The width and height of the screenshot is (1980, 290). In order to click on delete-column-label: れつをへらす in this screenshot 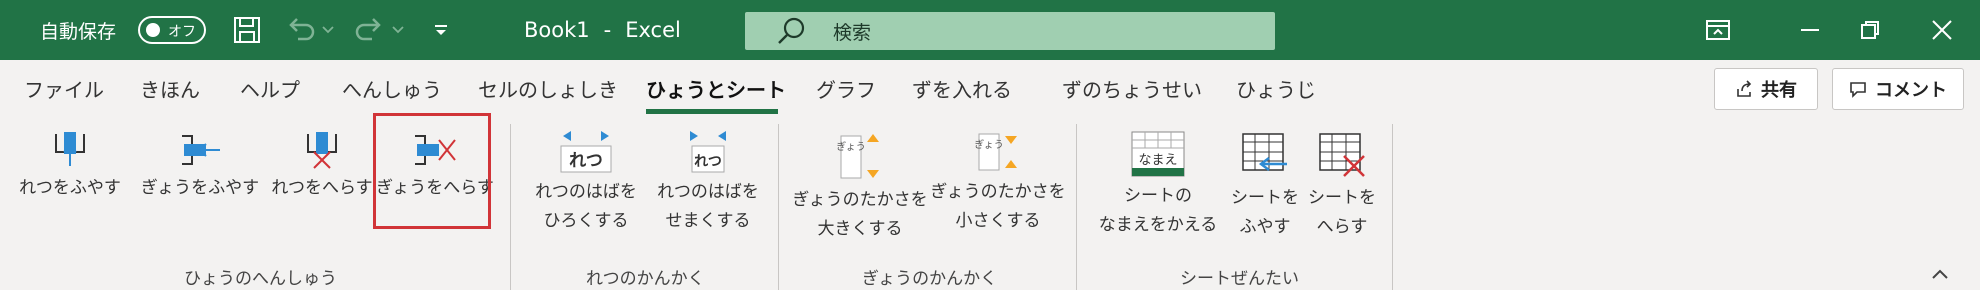, I will do `click(322, 188)`.